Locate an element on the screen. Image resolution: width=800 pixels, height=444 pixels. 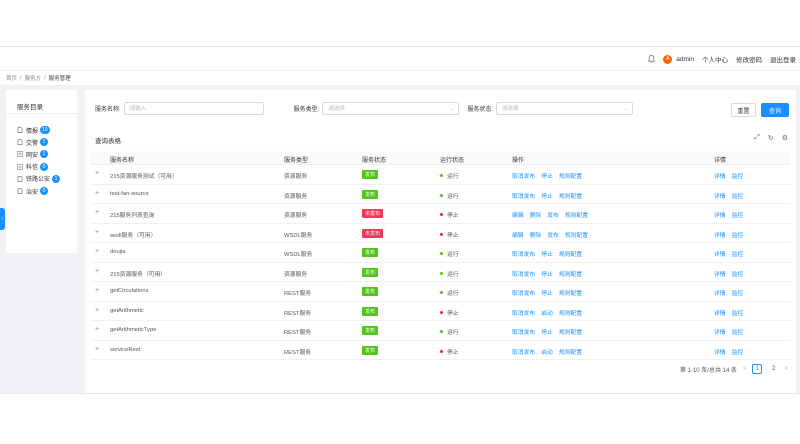
sidebar-collapse-handle: ‹ is located at coordinates (2, 219).